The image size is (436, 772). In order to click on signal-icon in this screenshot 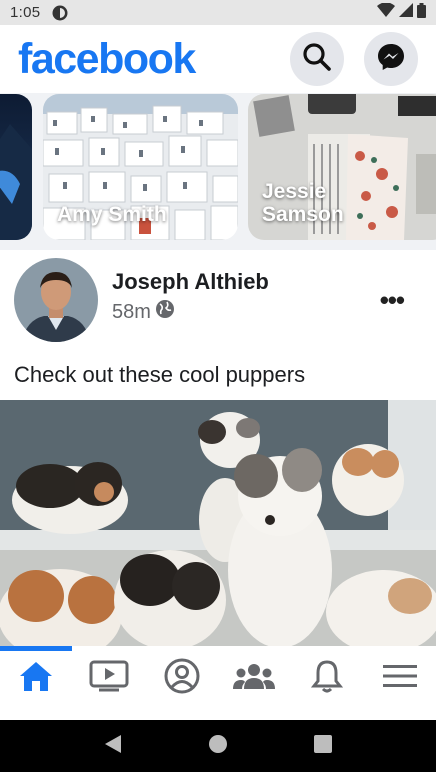, I will do `click(406, 12)`.